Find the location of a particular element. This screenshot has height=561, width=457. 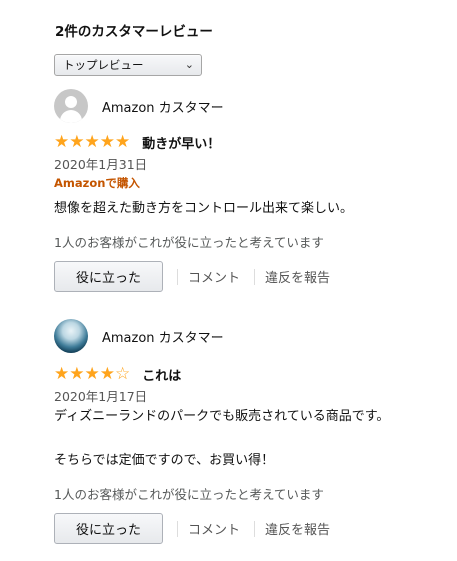

star-empty-icon: ☆ is located at coordinates (123, 374).